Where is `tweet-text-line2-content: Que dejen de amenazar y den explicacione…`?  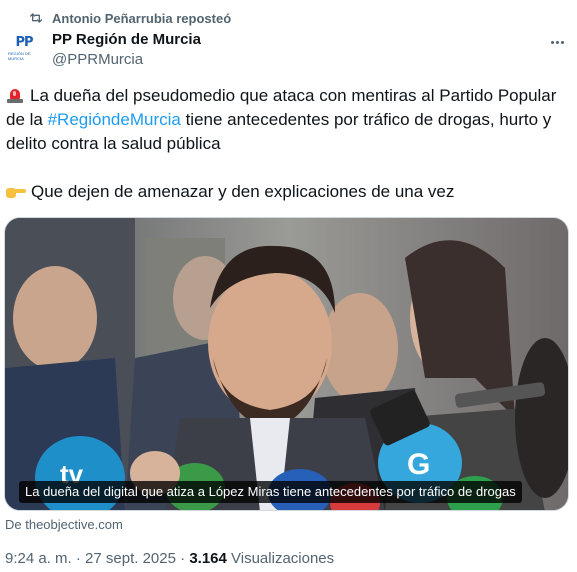 tweet-text-line2-content: Que dejen de amenazar y den explicacione… is located at coordinates (243, 191).